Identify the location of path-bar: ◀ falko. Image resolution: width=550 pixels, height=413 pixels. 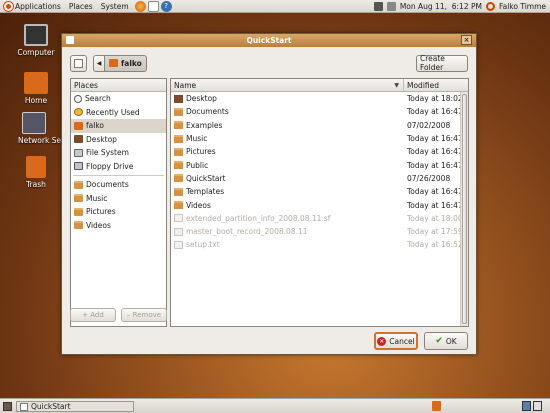
(120, 63).